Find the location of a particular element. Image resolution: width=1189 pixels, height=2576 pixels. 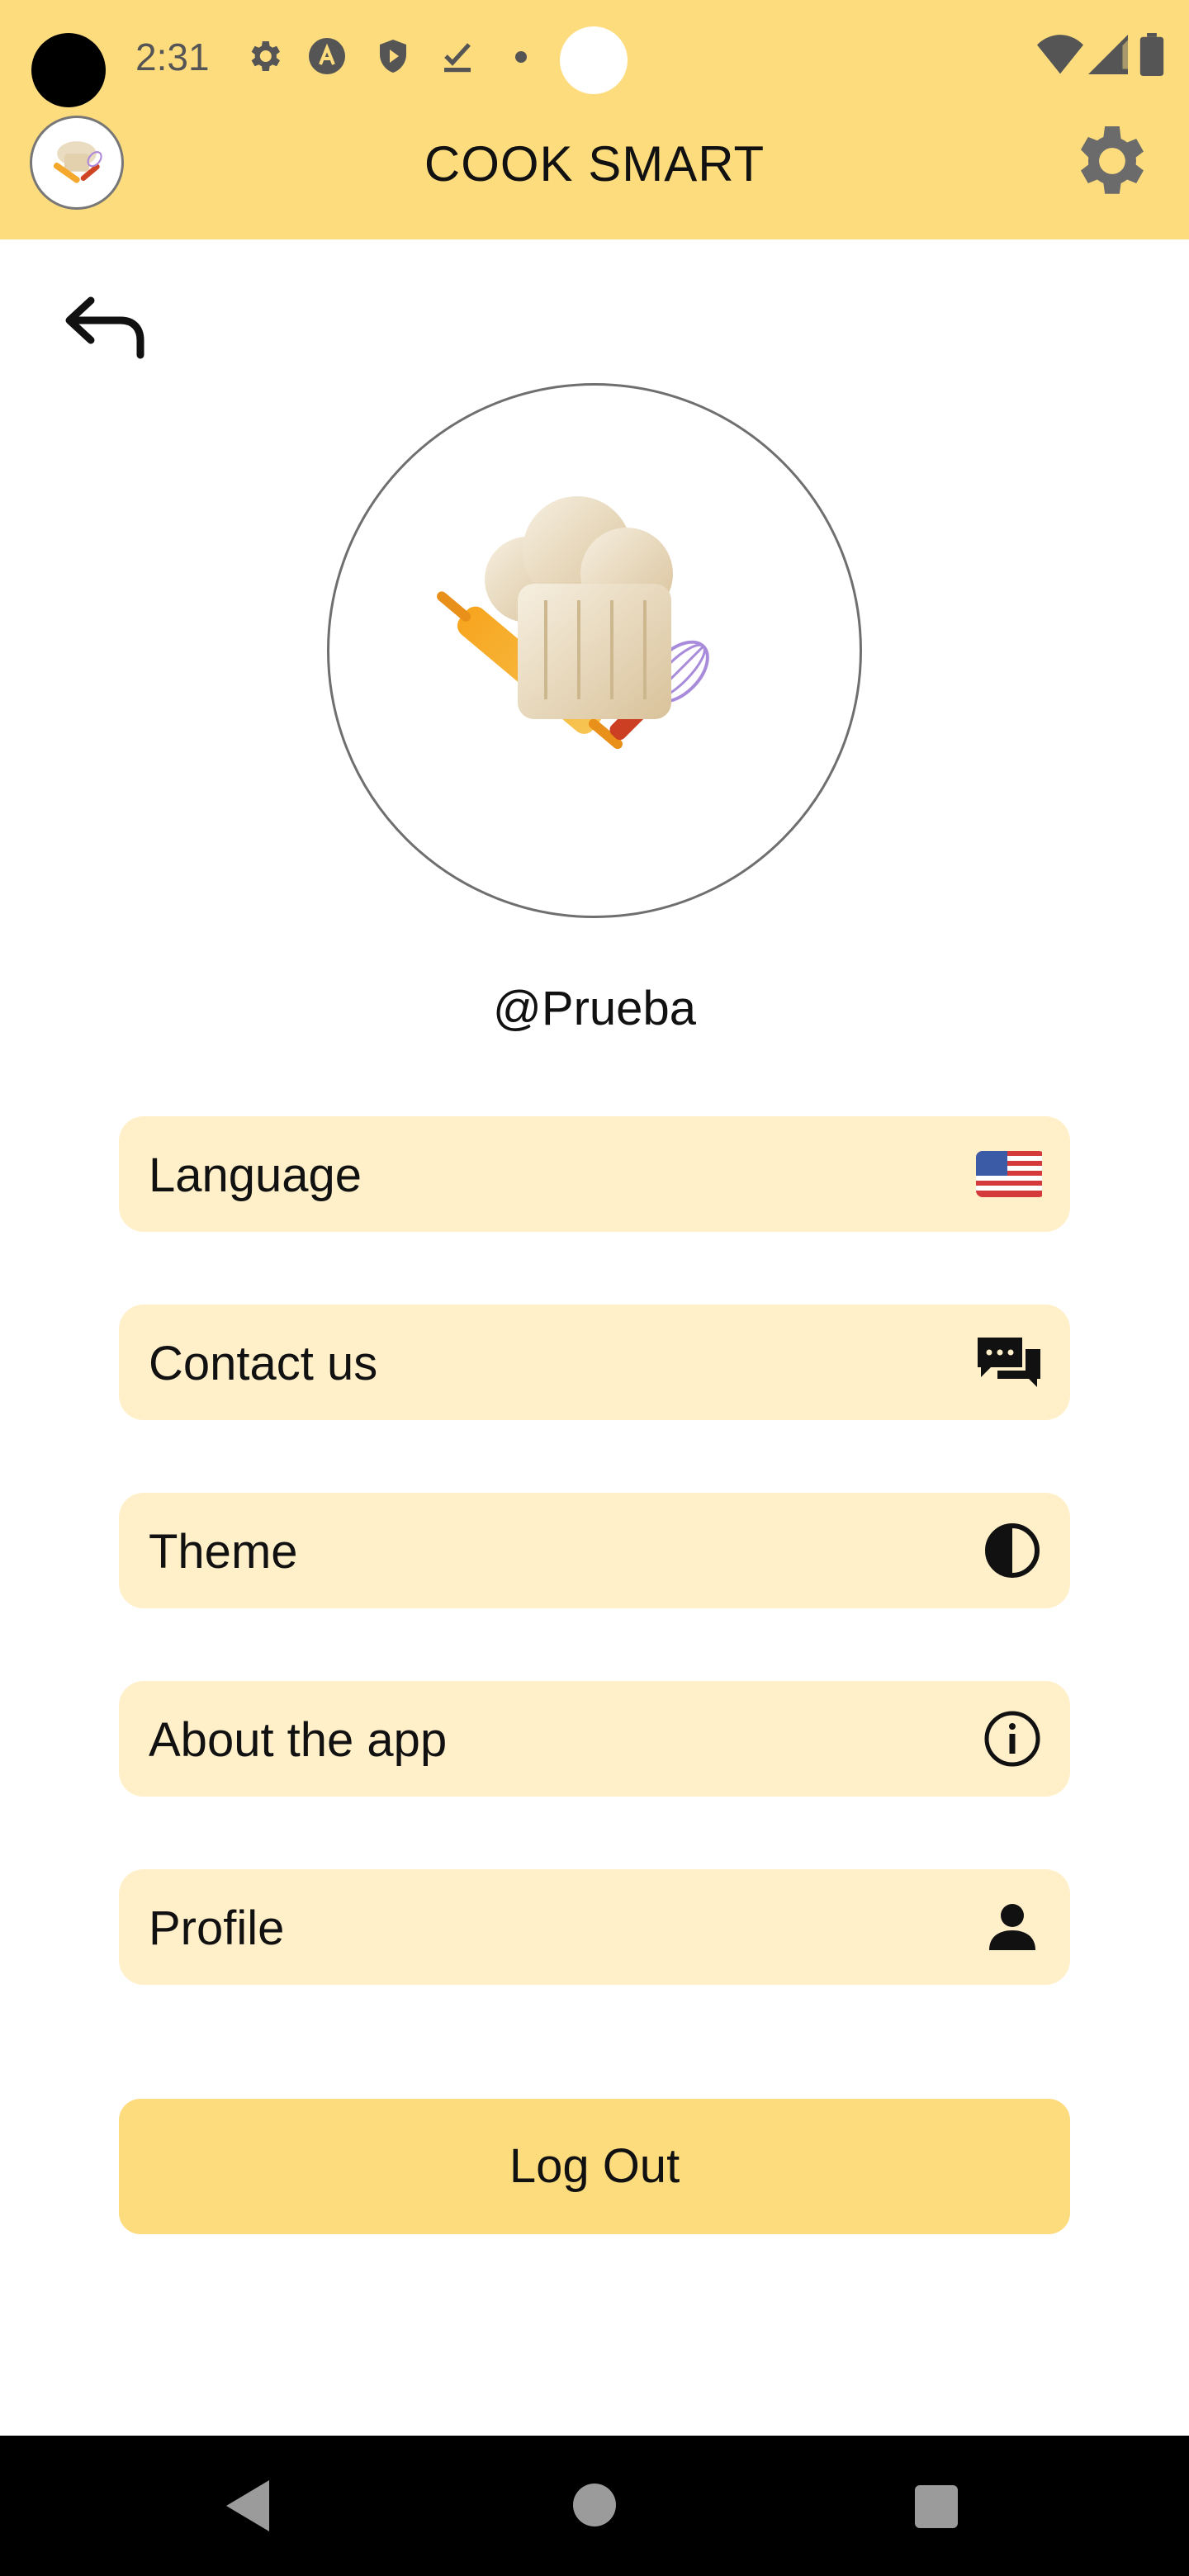

nav-home-button is located at coordinates (594, 2505).